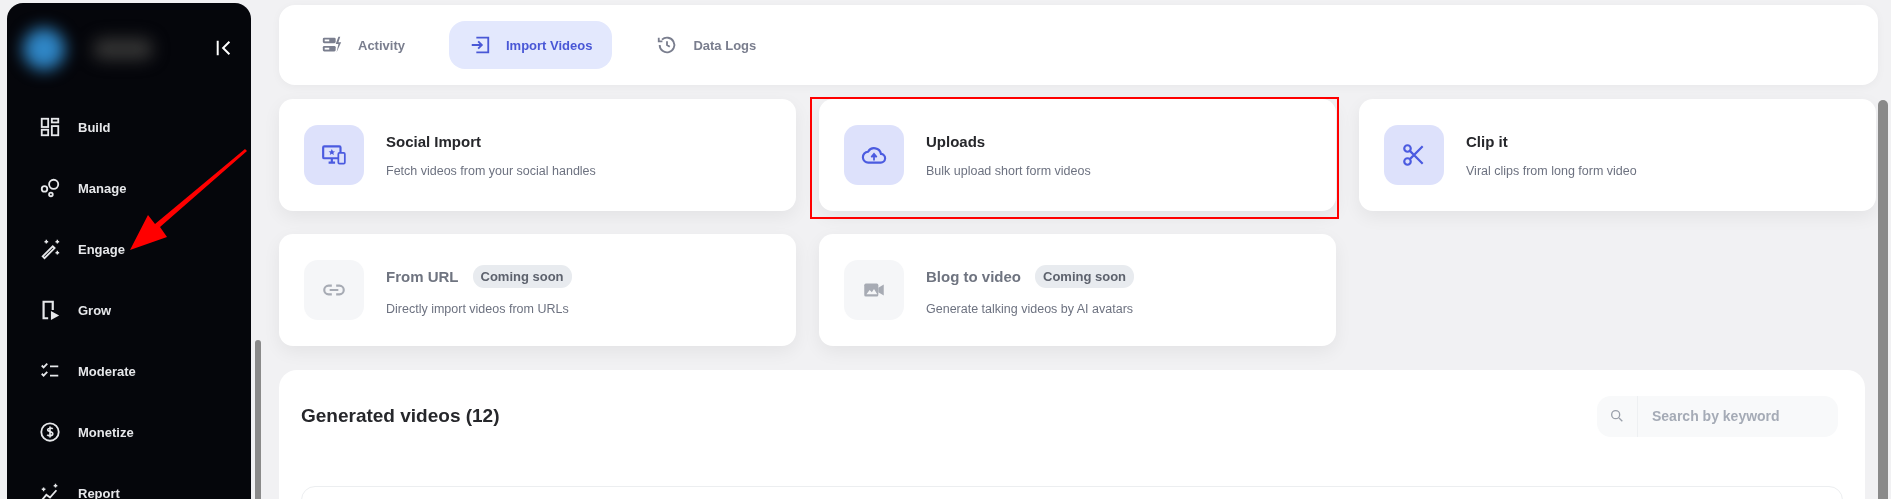 The height and width of the screenshot is (499, 1891). Describe the element at coordinates (1487, 141) in the screenshot. I see `card-title: Clip it` at that location.